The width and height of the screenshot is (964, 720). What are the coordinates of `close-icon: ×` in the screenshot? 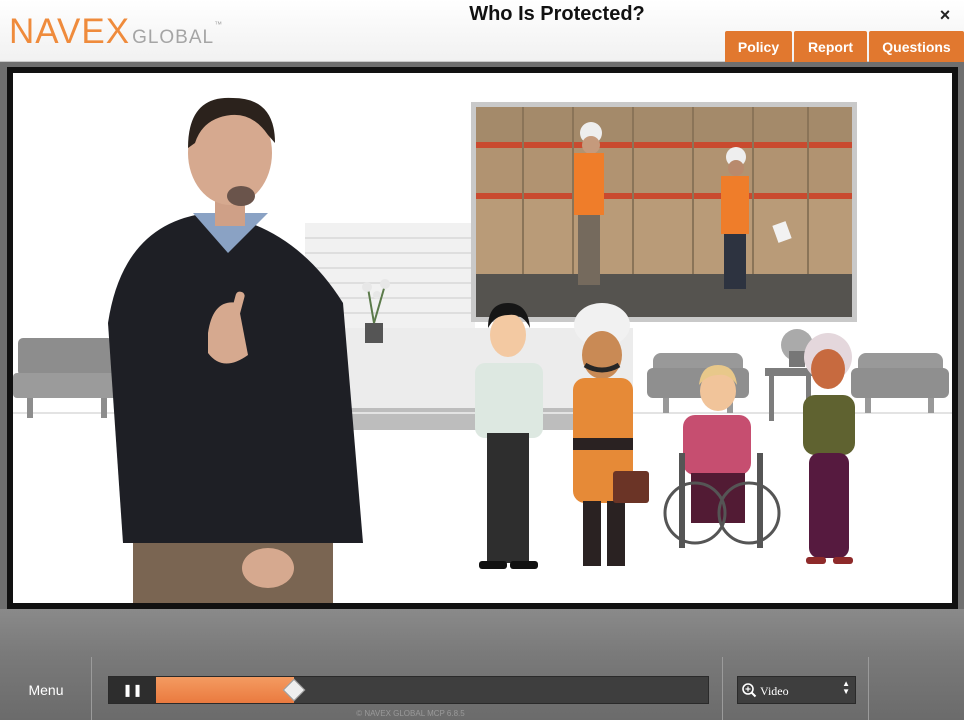 It's located at (945, 15).